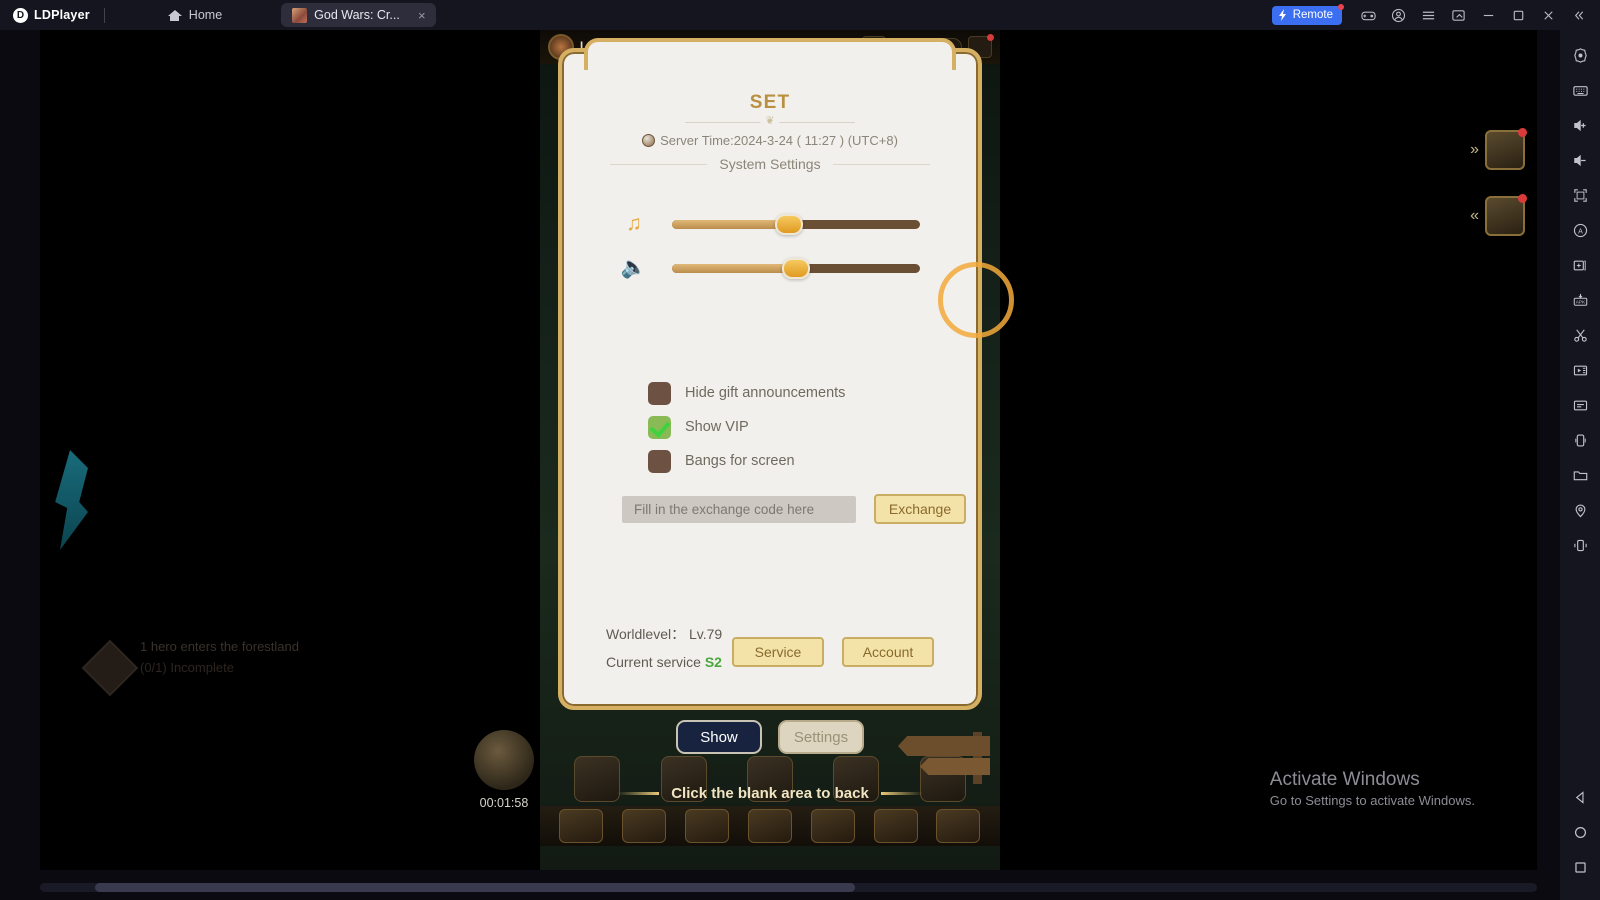 The image size is (1600, 900). I want to click on svg-text: A, so click(1580, 231).